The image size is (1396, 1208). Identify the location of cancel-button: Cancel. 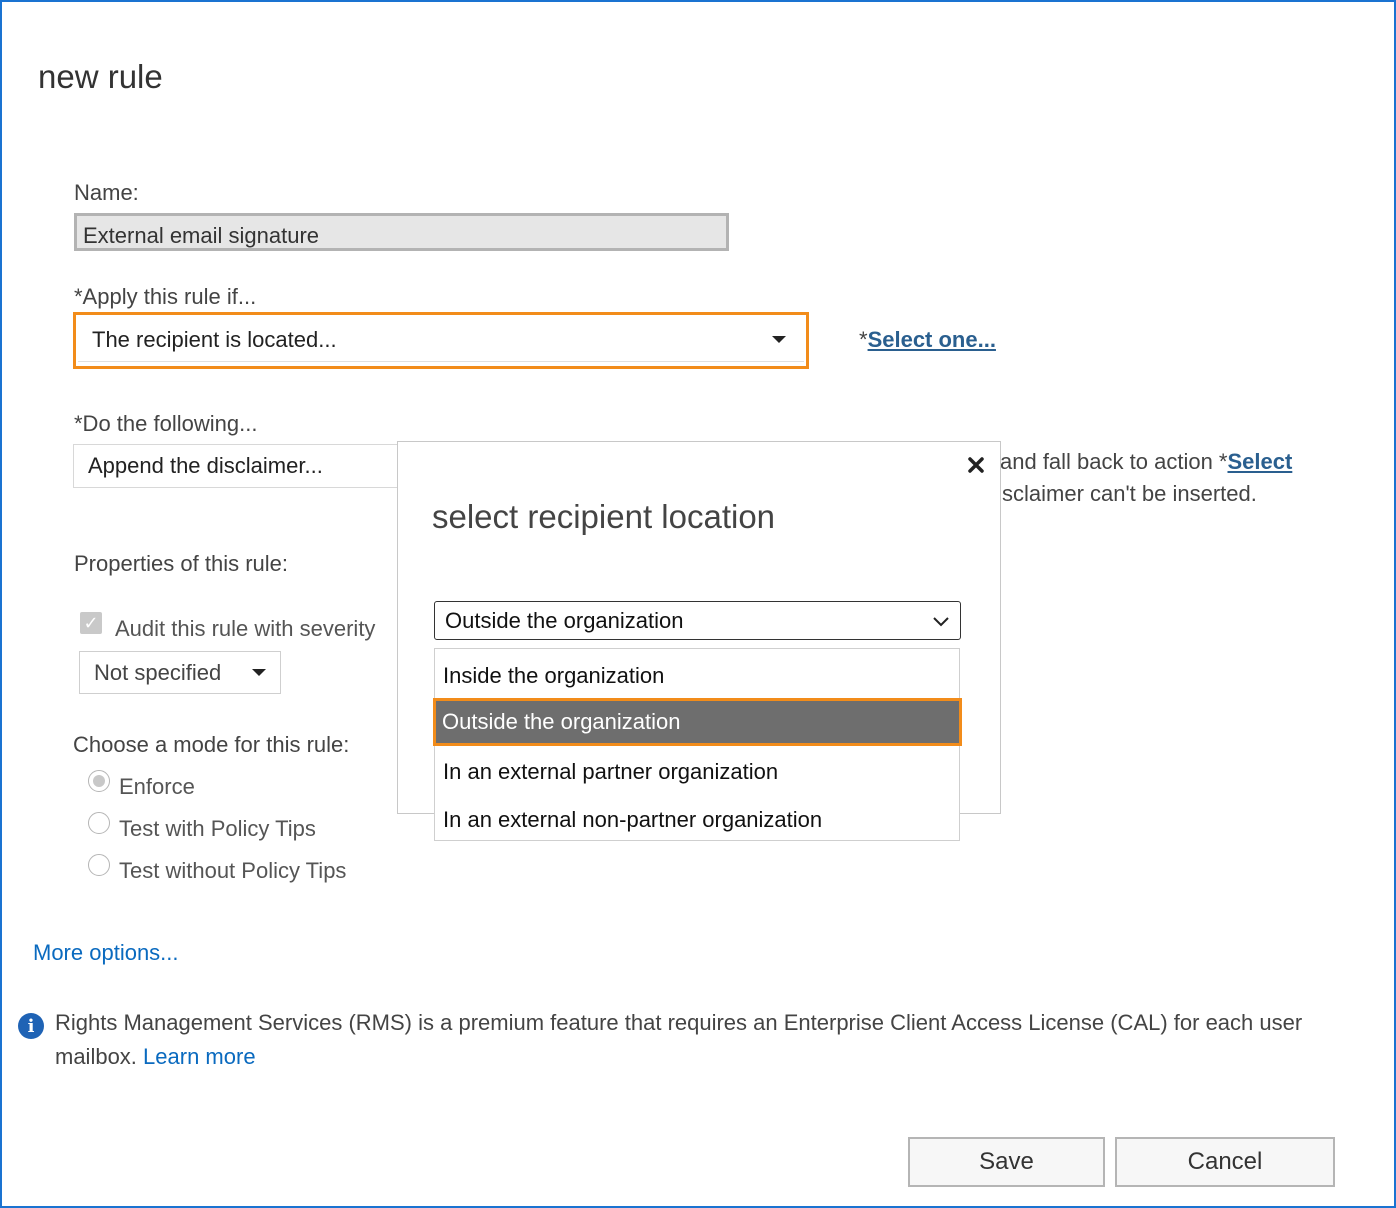
(1225, 1162).